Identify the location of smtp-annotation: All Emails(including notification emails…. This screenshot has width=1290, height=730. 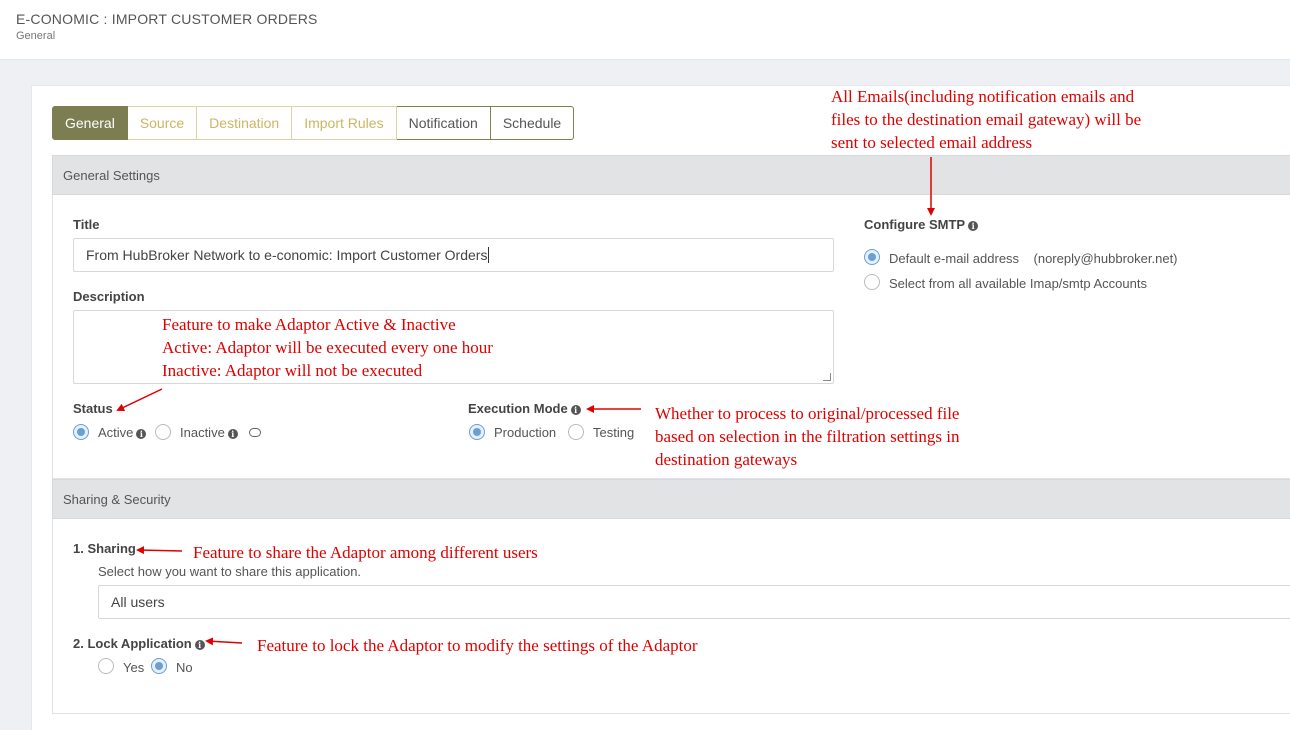
(986, 119).